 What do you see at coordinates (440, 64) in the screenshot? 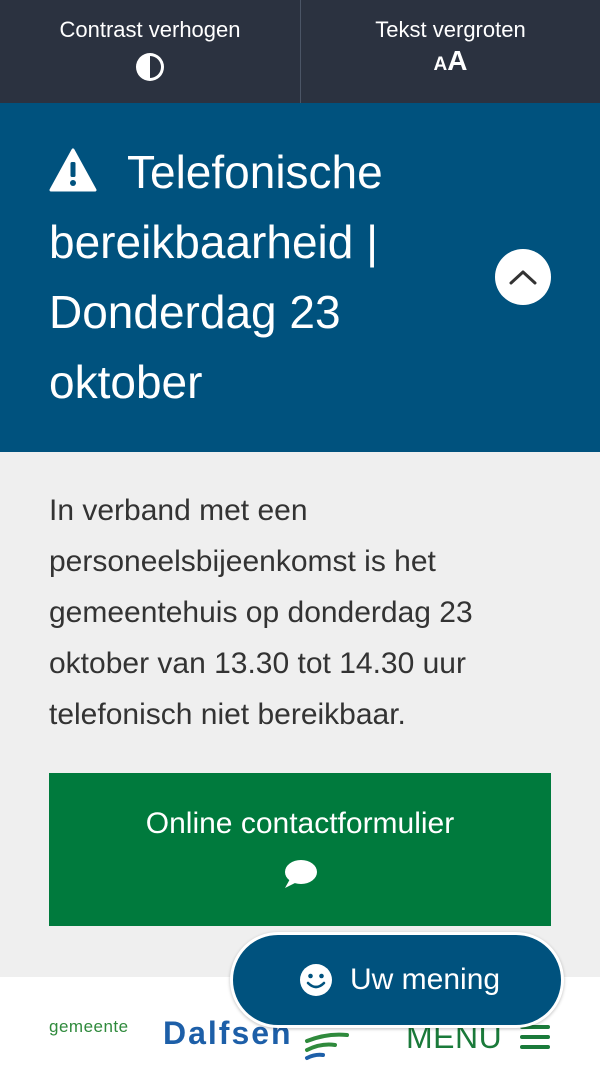
I see `text-size-icon-small-a: A` at bounding box center [440, 64].